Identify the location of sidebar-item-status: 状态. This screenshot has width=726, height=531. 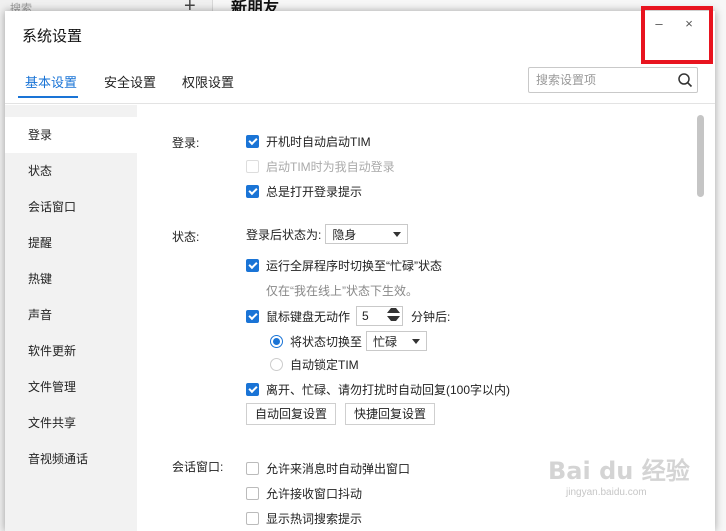
(71, 171).